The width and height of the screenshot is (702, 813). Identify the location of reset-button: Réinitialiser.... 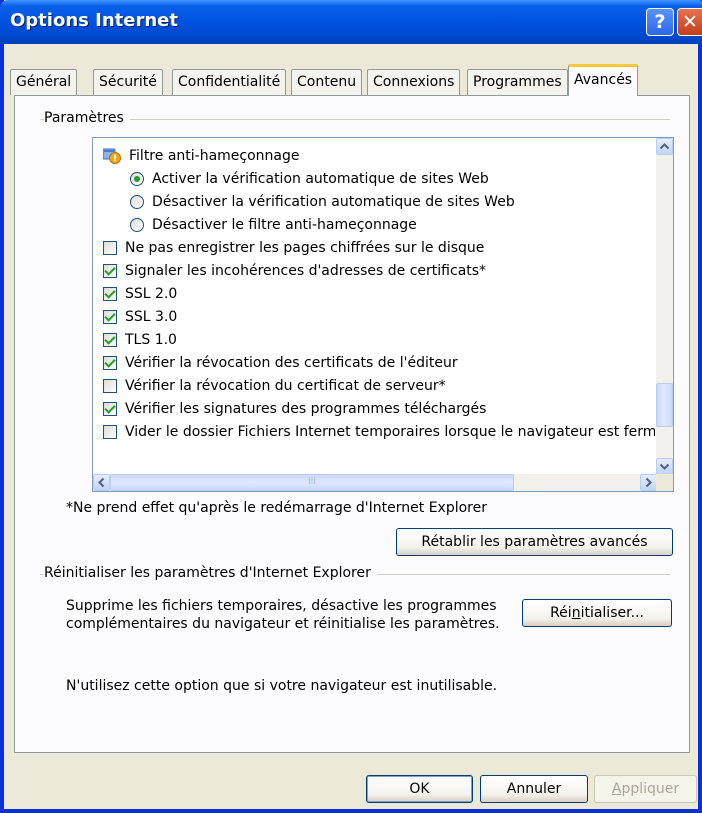
(597, 613).